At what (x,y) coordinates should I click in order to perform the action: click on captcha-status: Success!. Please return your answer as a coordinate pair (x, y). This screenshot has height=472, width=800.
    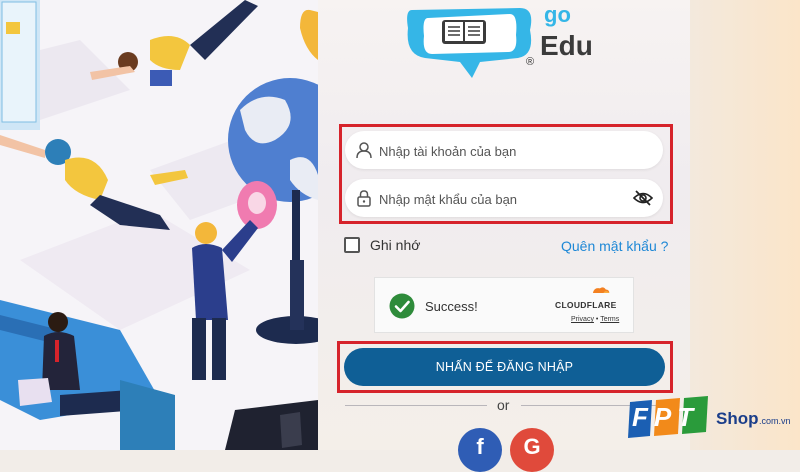
    Looking at the image, I should click on (451, 306).